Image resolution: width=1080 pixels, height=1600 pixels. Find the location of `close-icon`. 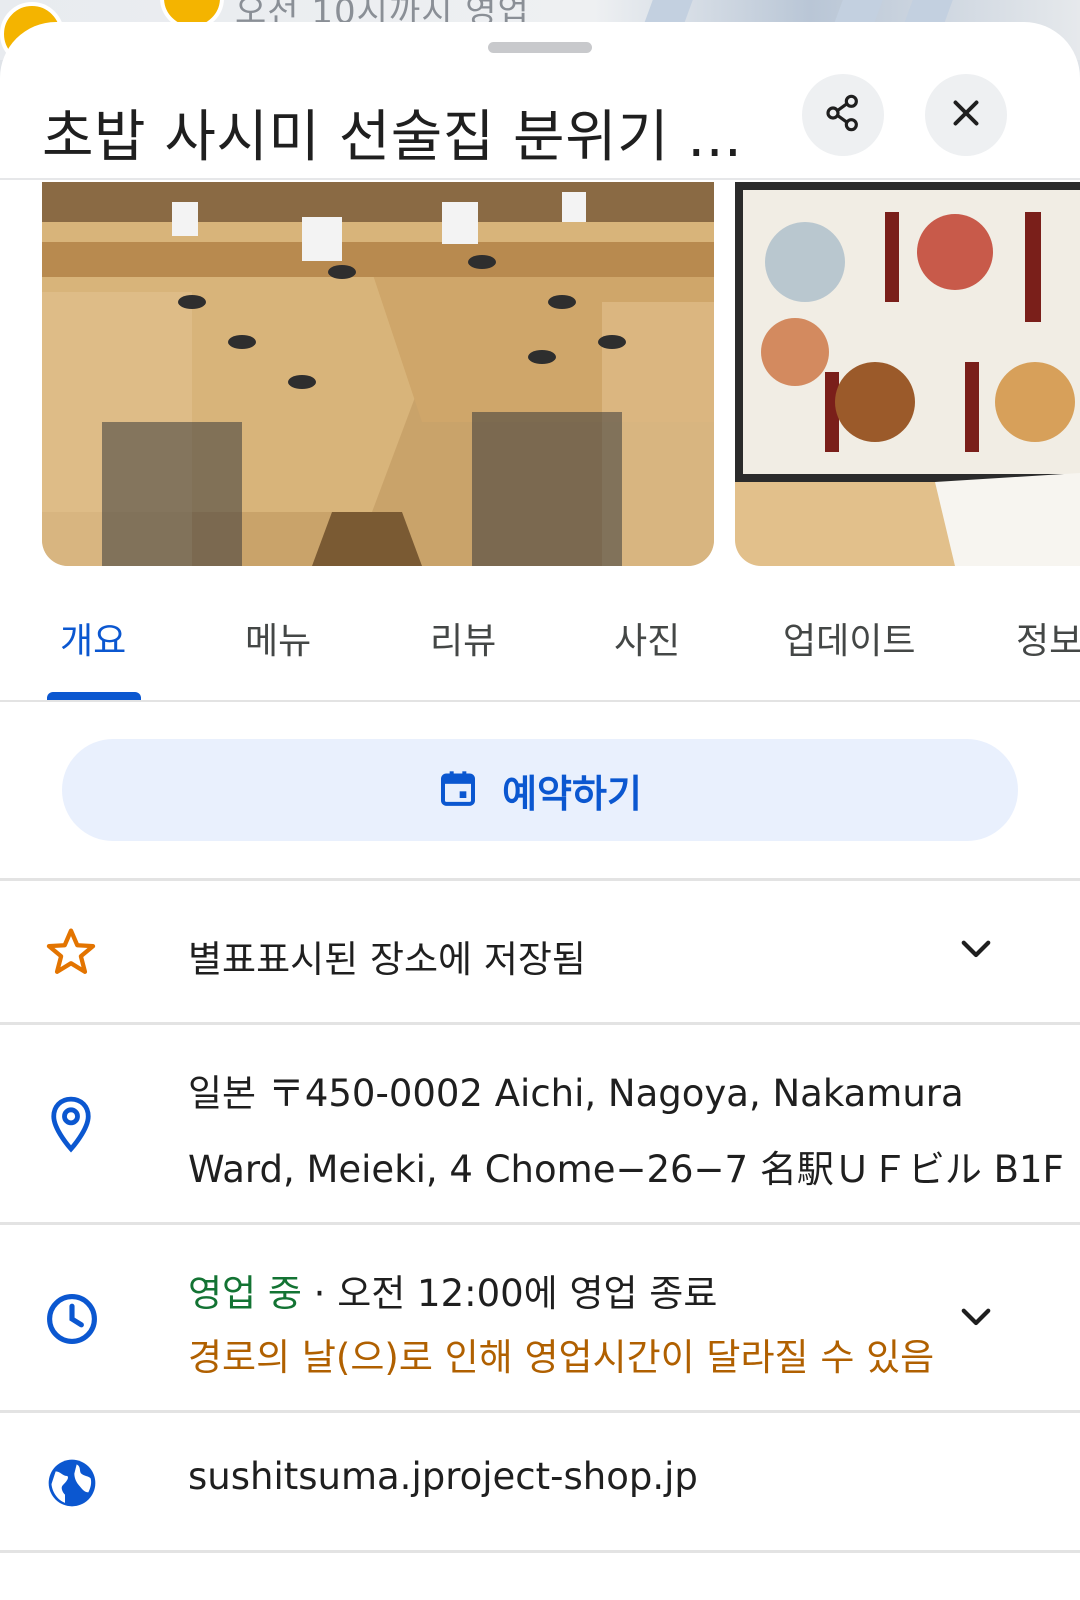

close-icon is located at coordinates (966, 115).